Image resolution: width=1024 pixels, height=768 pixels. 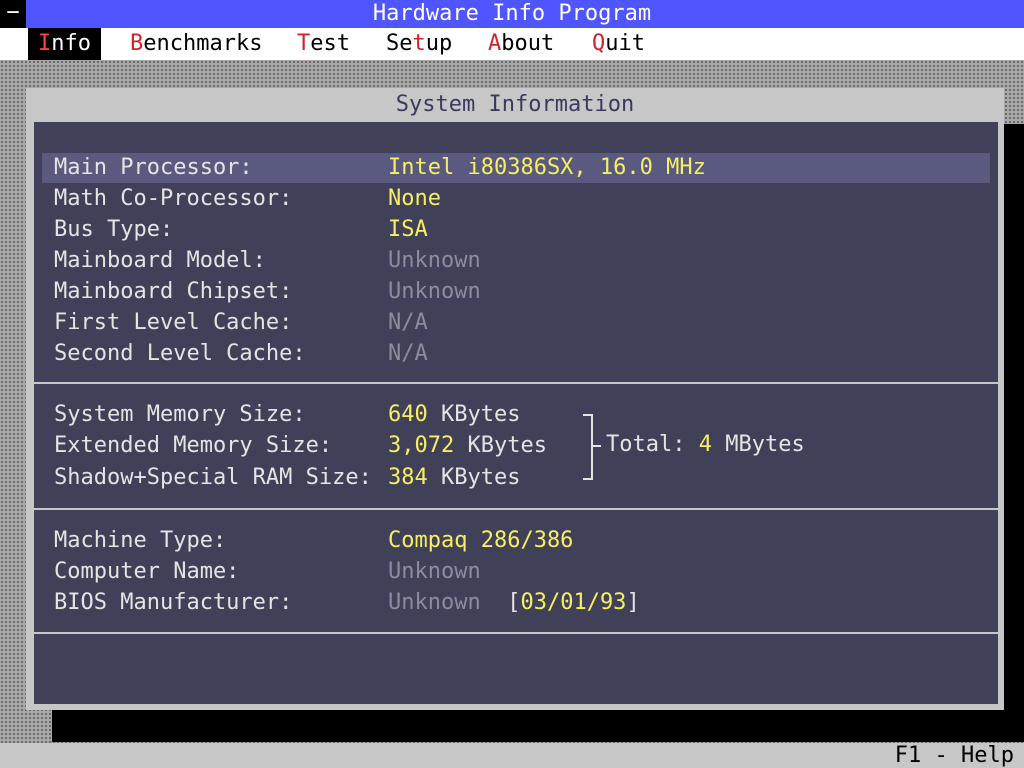 What do you see at coordinates (528, 43) in the screenshot?
I see `menu-label: bout` at bounding box center [528, 43].